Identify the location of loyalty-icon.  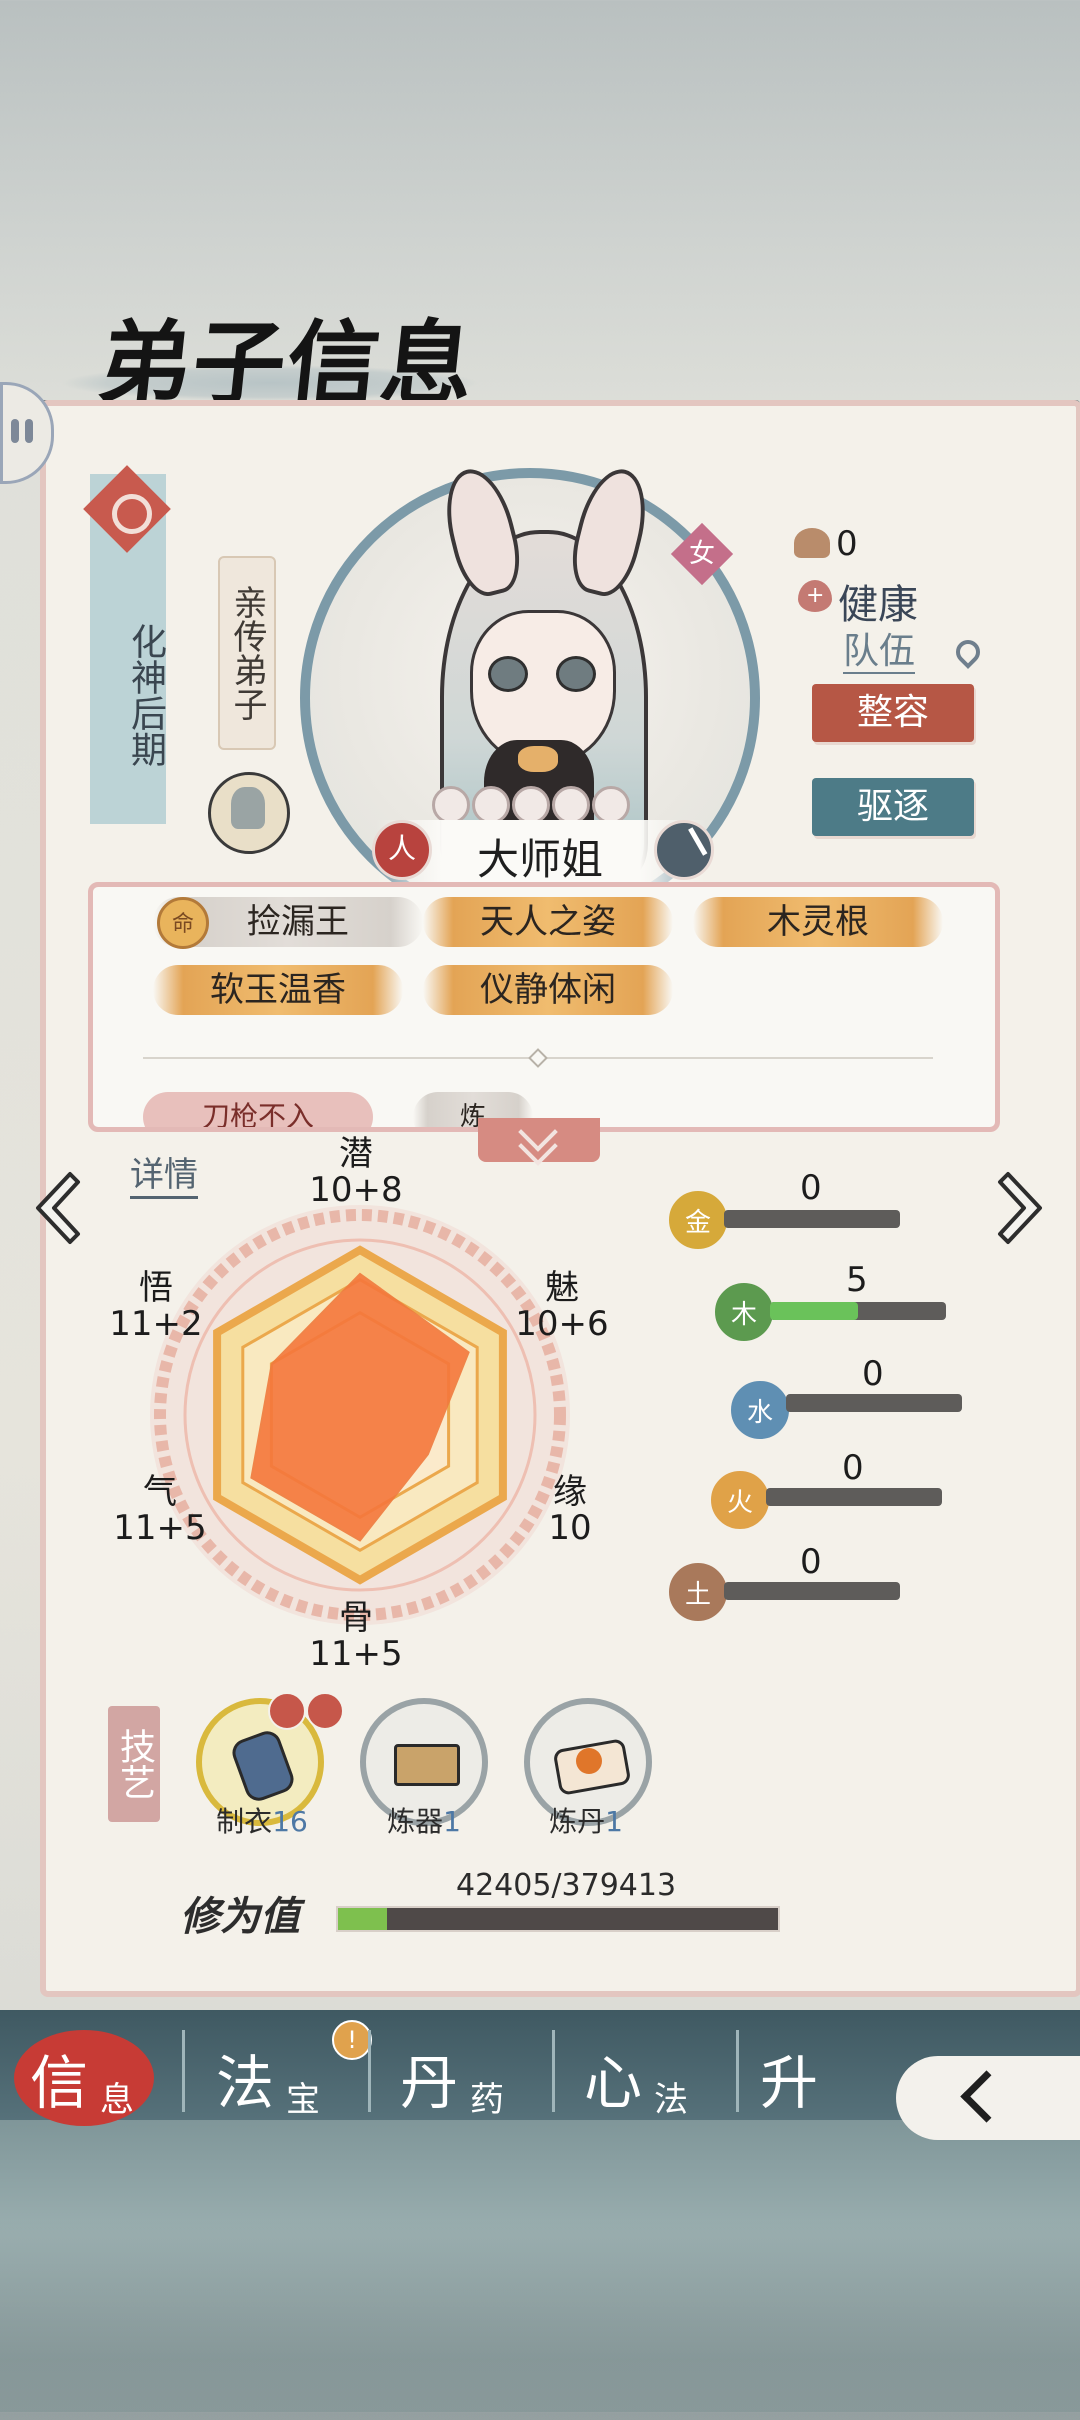
(812, 543).